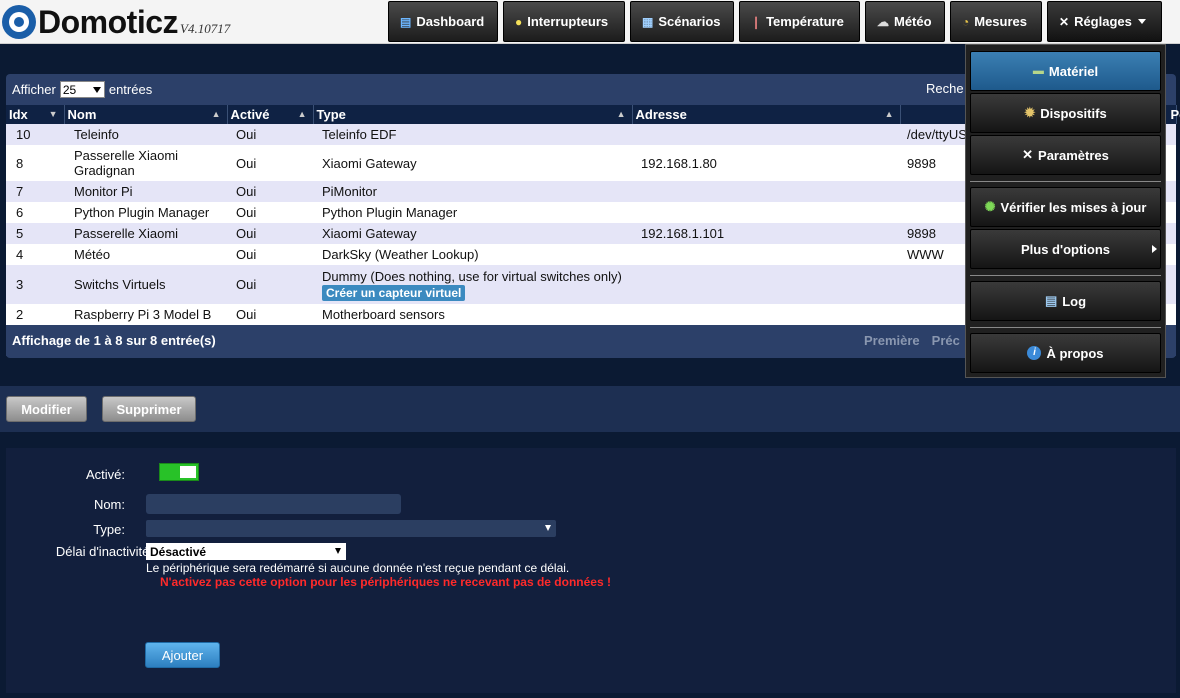 The image size is (1180, 698). Describe the element at coordinates (472, 134) in the screenshot. I see `cell-type: Teleinfo EDF` at that location.